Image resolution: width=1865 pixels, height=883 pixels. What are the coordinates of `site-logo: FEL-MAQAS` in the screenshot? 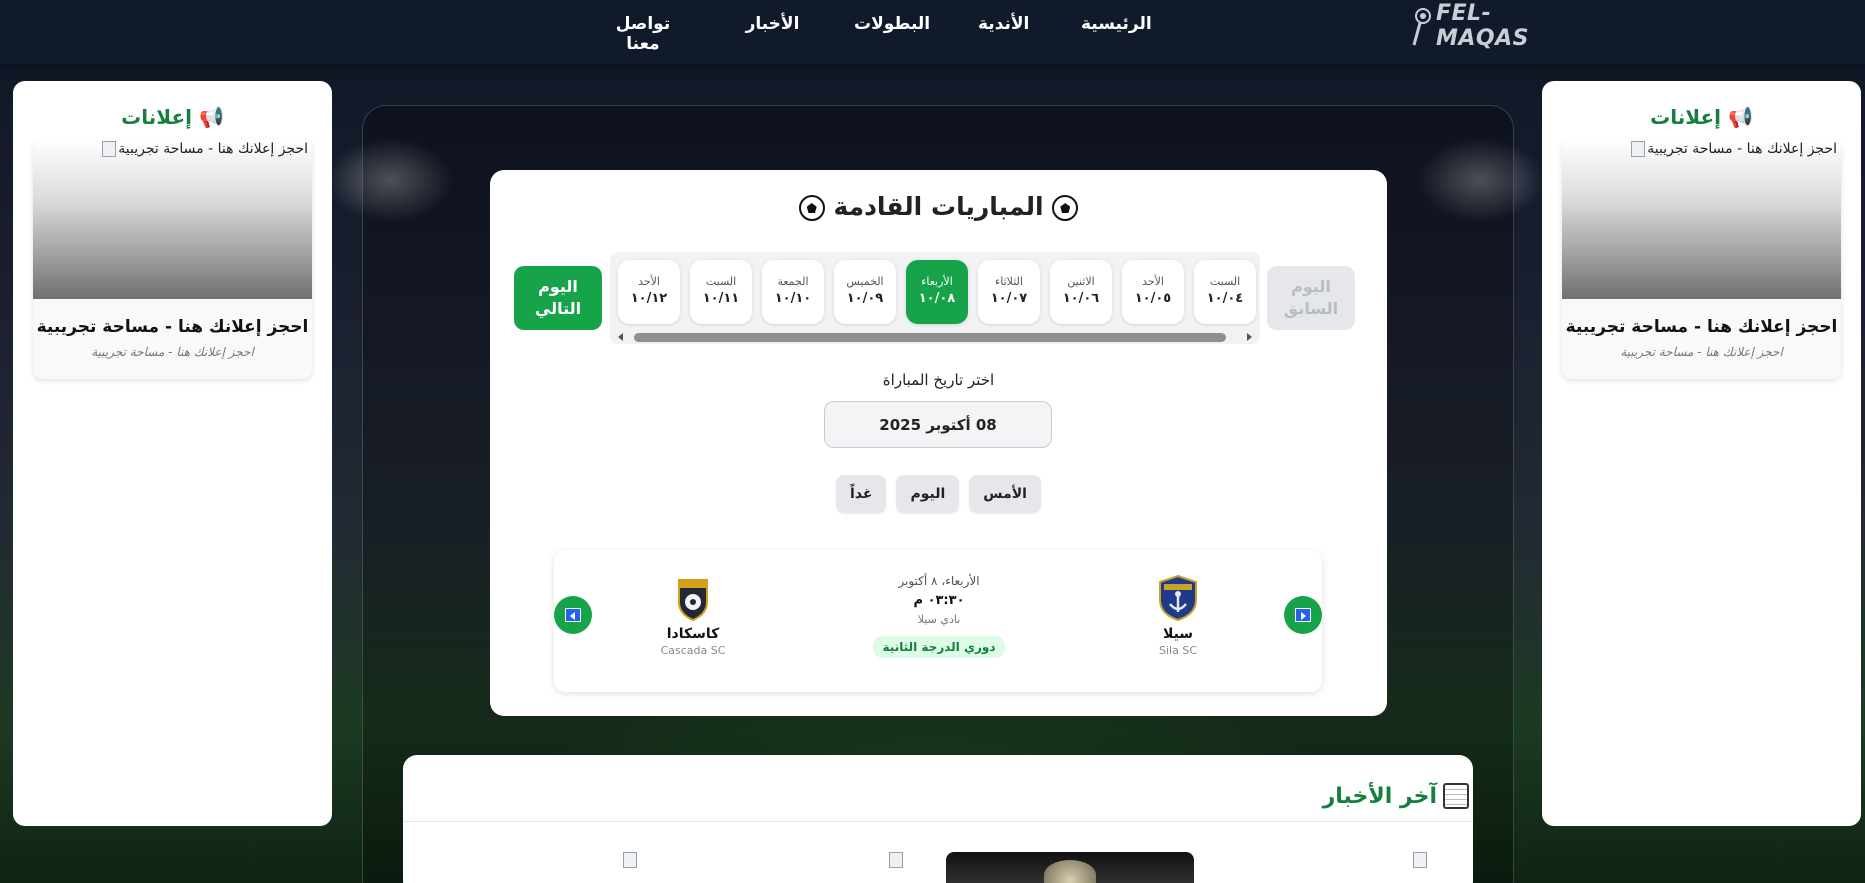 It's located at (1487, 26).